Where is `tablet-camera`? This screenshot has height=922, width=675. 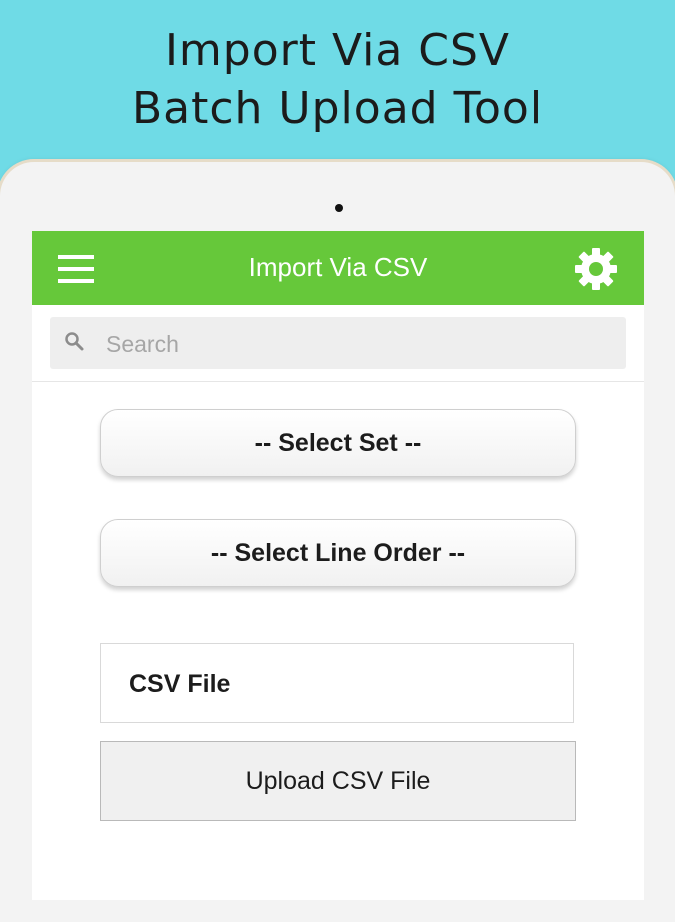
tablet-camera is located at coordinates (339, 208).